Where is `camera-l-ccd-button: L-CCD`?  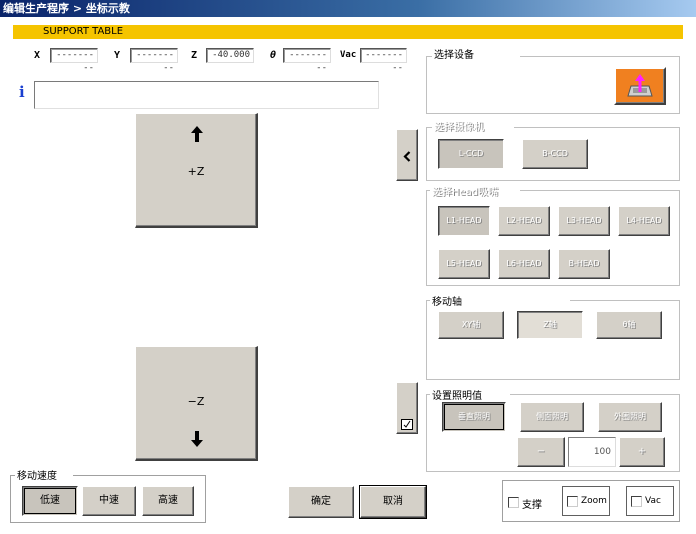
camera-l-ccd-button: L-CCD is located at coordinates (471, 154).